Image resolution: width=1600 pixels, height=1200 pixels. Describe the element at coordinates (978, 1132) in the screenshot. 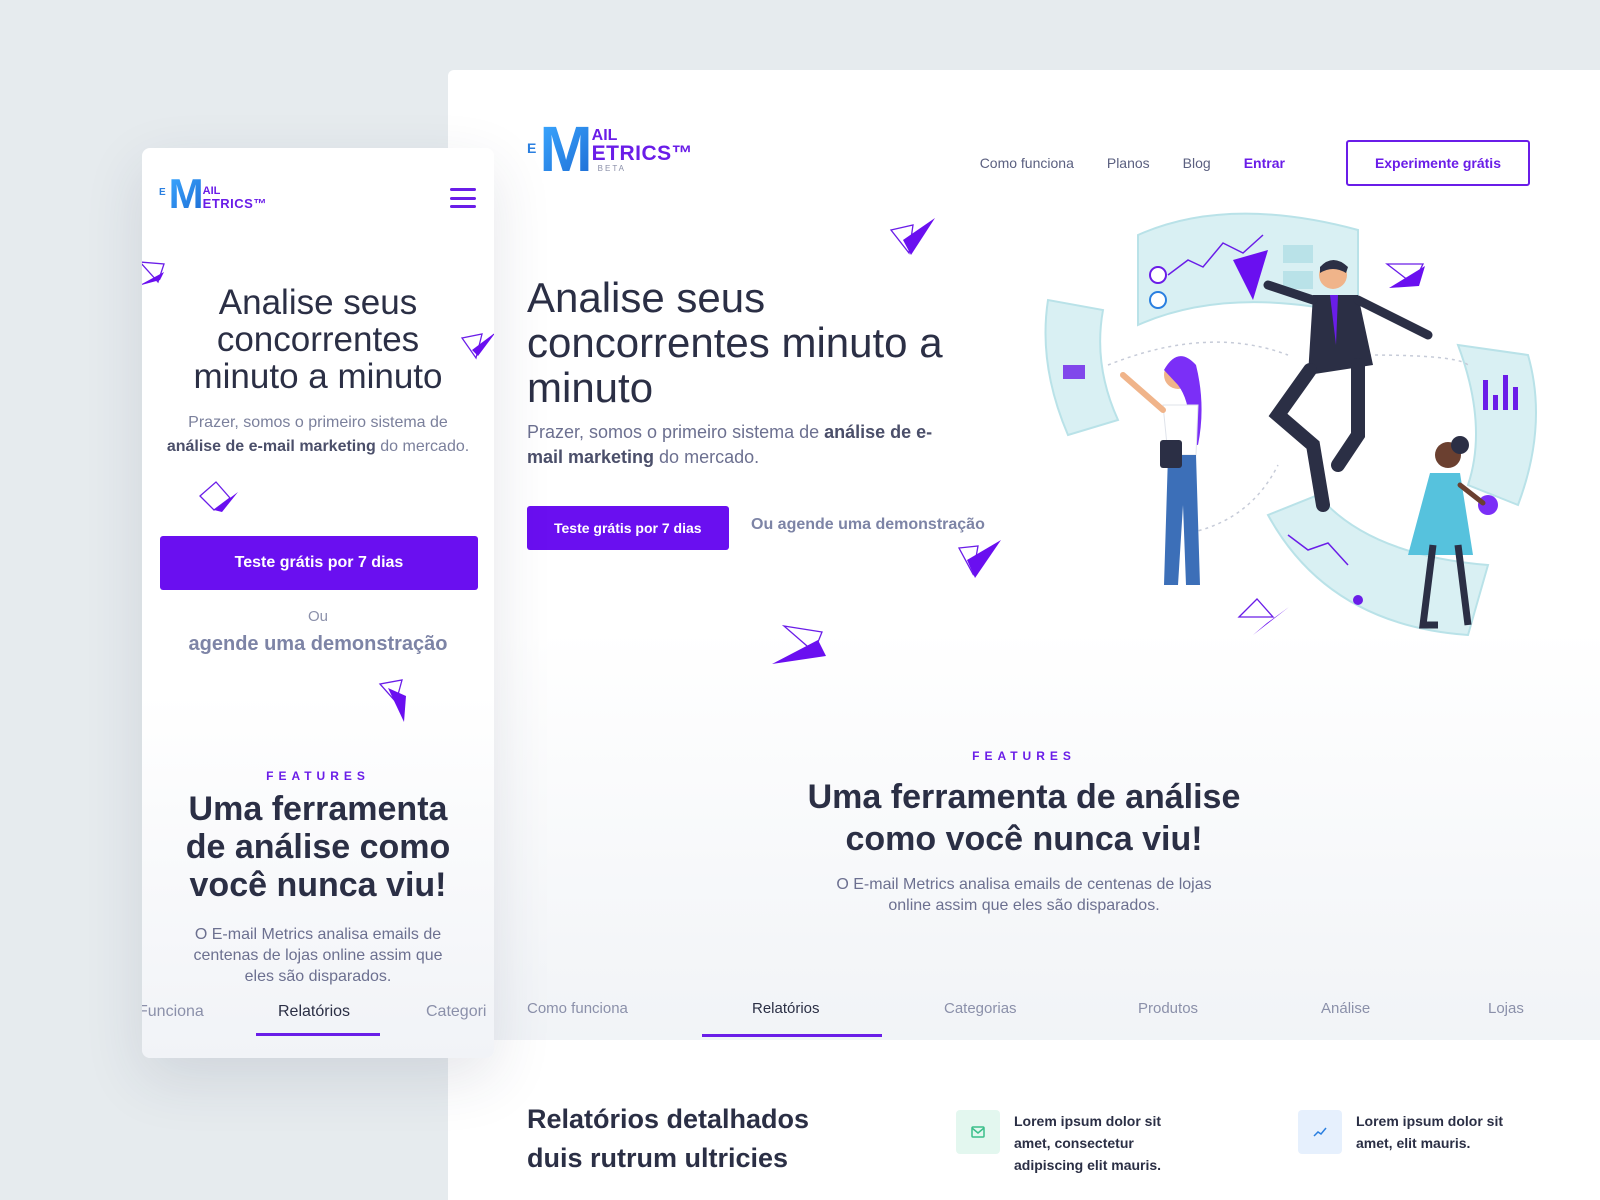

I see `mail-icon` at that location.